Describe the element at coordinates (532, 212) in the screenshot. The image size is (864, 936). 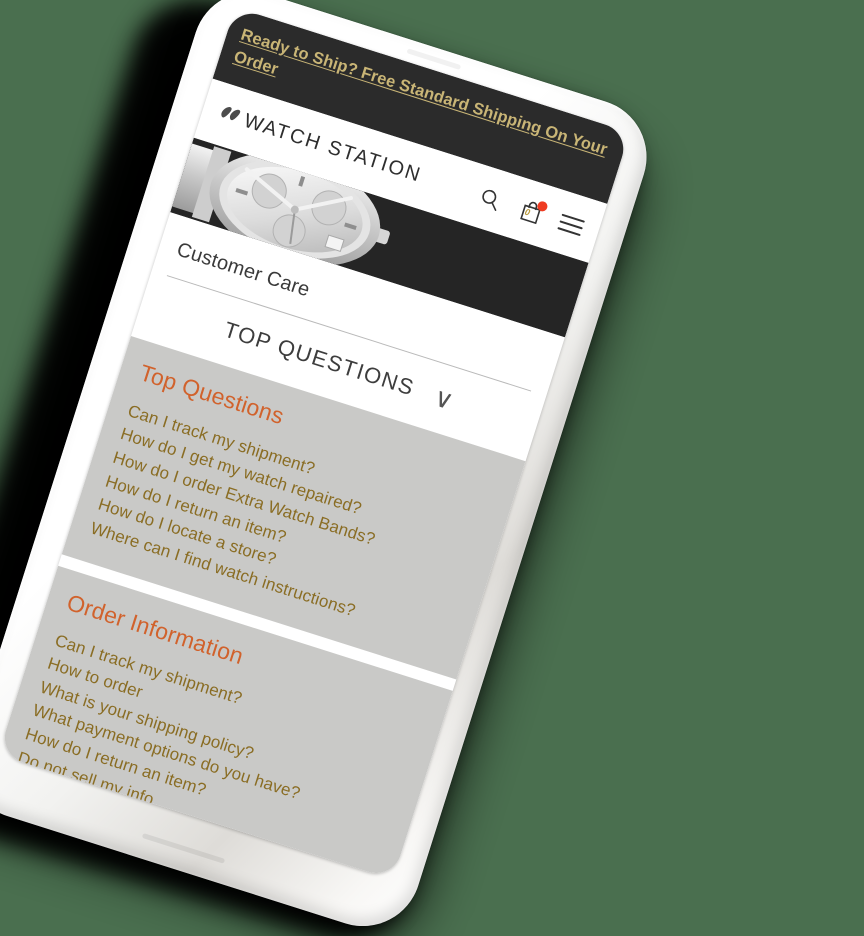
I see `shopping-bag-icon: 0` at that location.